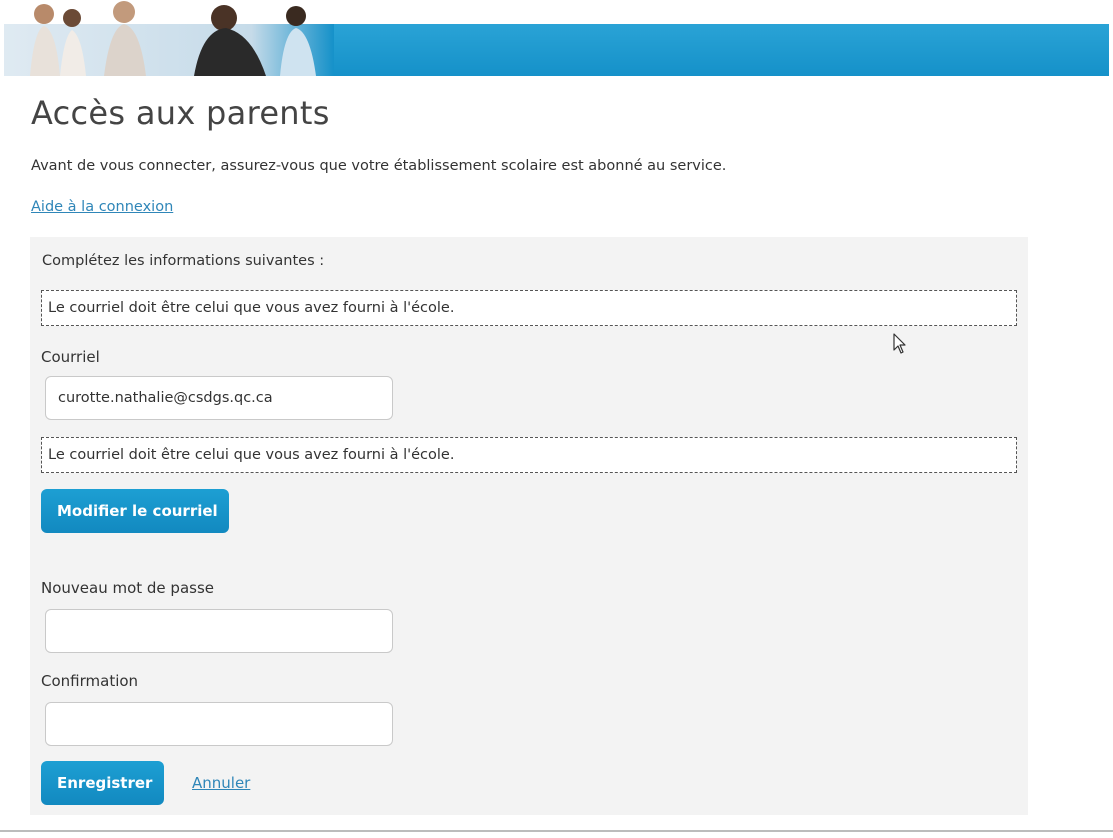 The image size is (1113, 838). Describe the element at coordinates (219, 631) in the screenshot. I see `new-password-input` at that location.